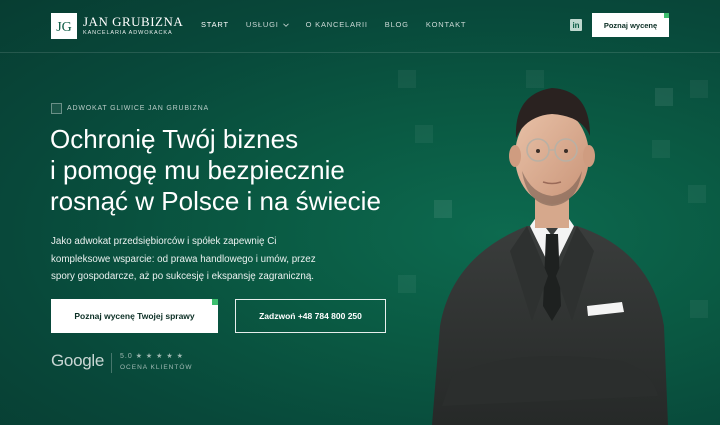 This screenshot has width=720, height=425. I want to click on headline-line: Ochronię Twój biznes, so click(174, 139).